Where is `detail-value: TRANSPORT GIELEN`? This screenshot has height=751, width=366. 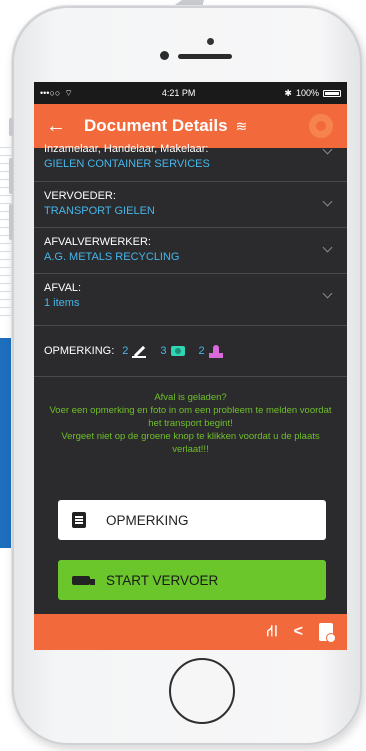
detail-value: TRANSPORT GIELEN is located at coordinates (99, 211).